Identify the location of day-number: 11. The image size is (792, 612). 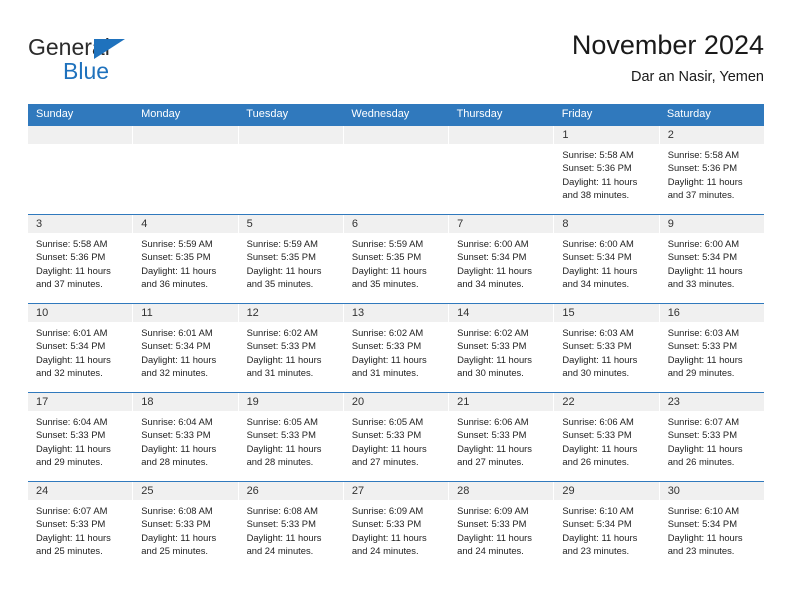
(185, 313).